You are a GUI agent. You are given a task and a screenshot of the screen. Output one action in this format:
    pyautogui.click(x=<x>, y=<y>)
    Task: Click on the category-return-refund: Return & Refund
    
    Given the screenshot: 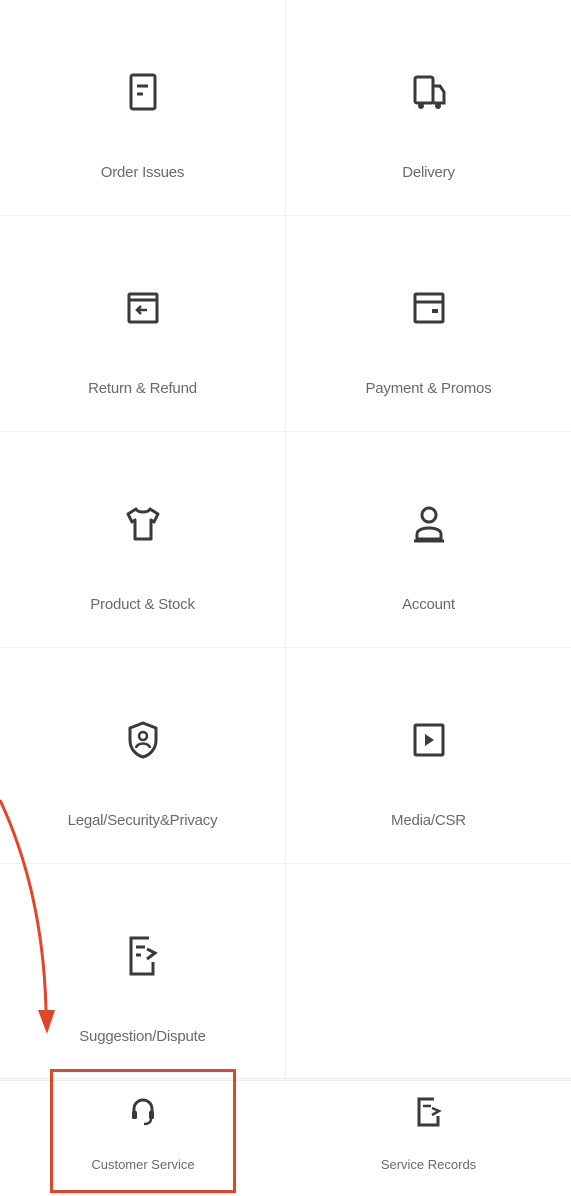 What is the action you would take?
    pyautogui.click(x=143, y=324)
    